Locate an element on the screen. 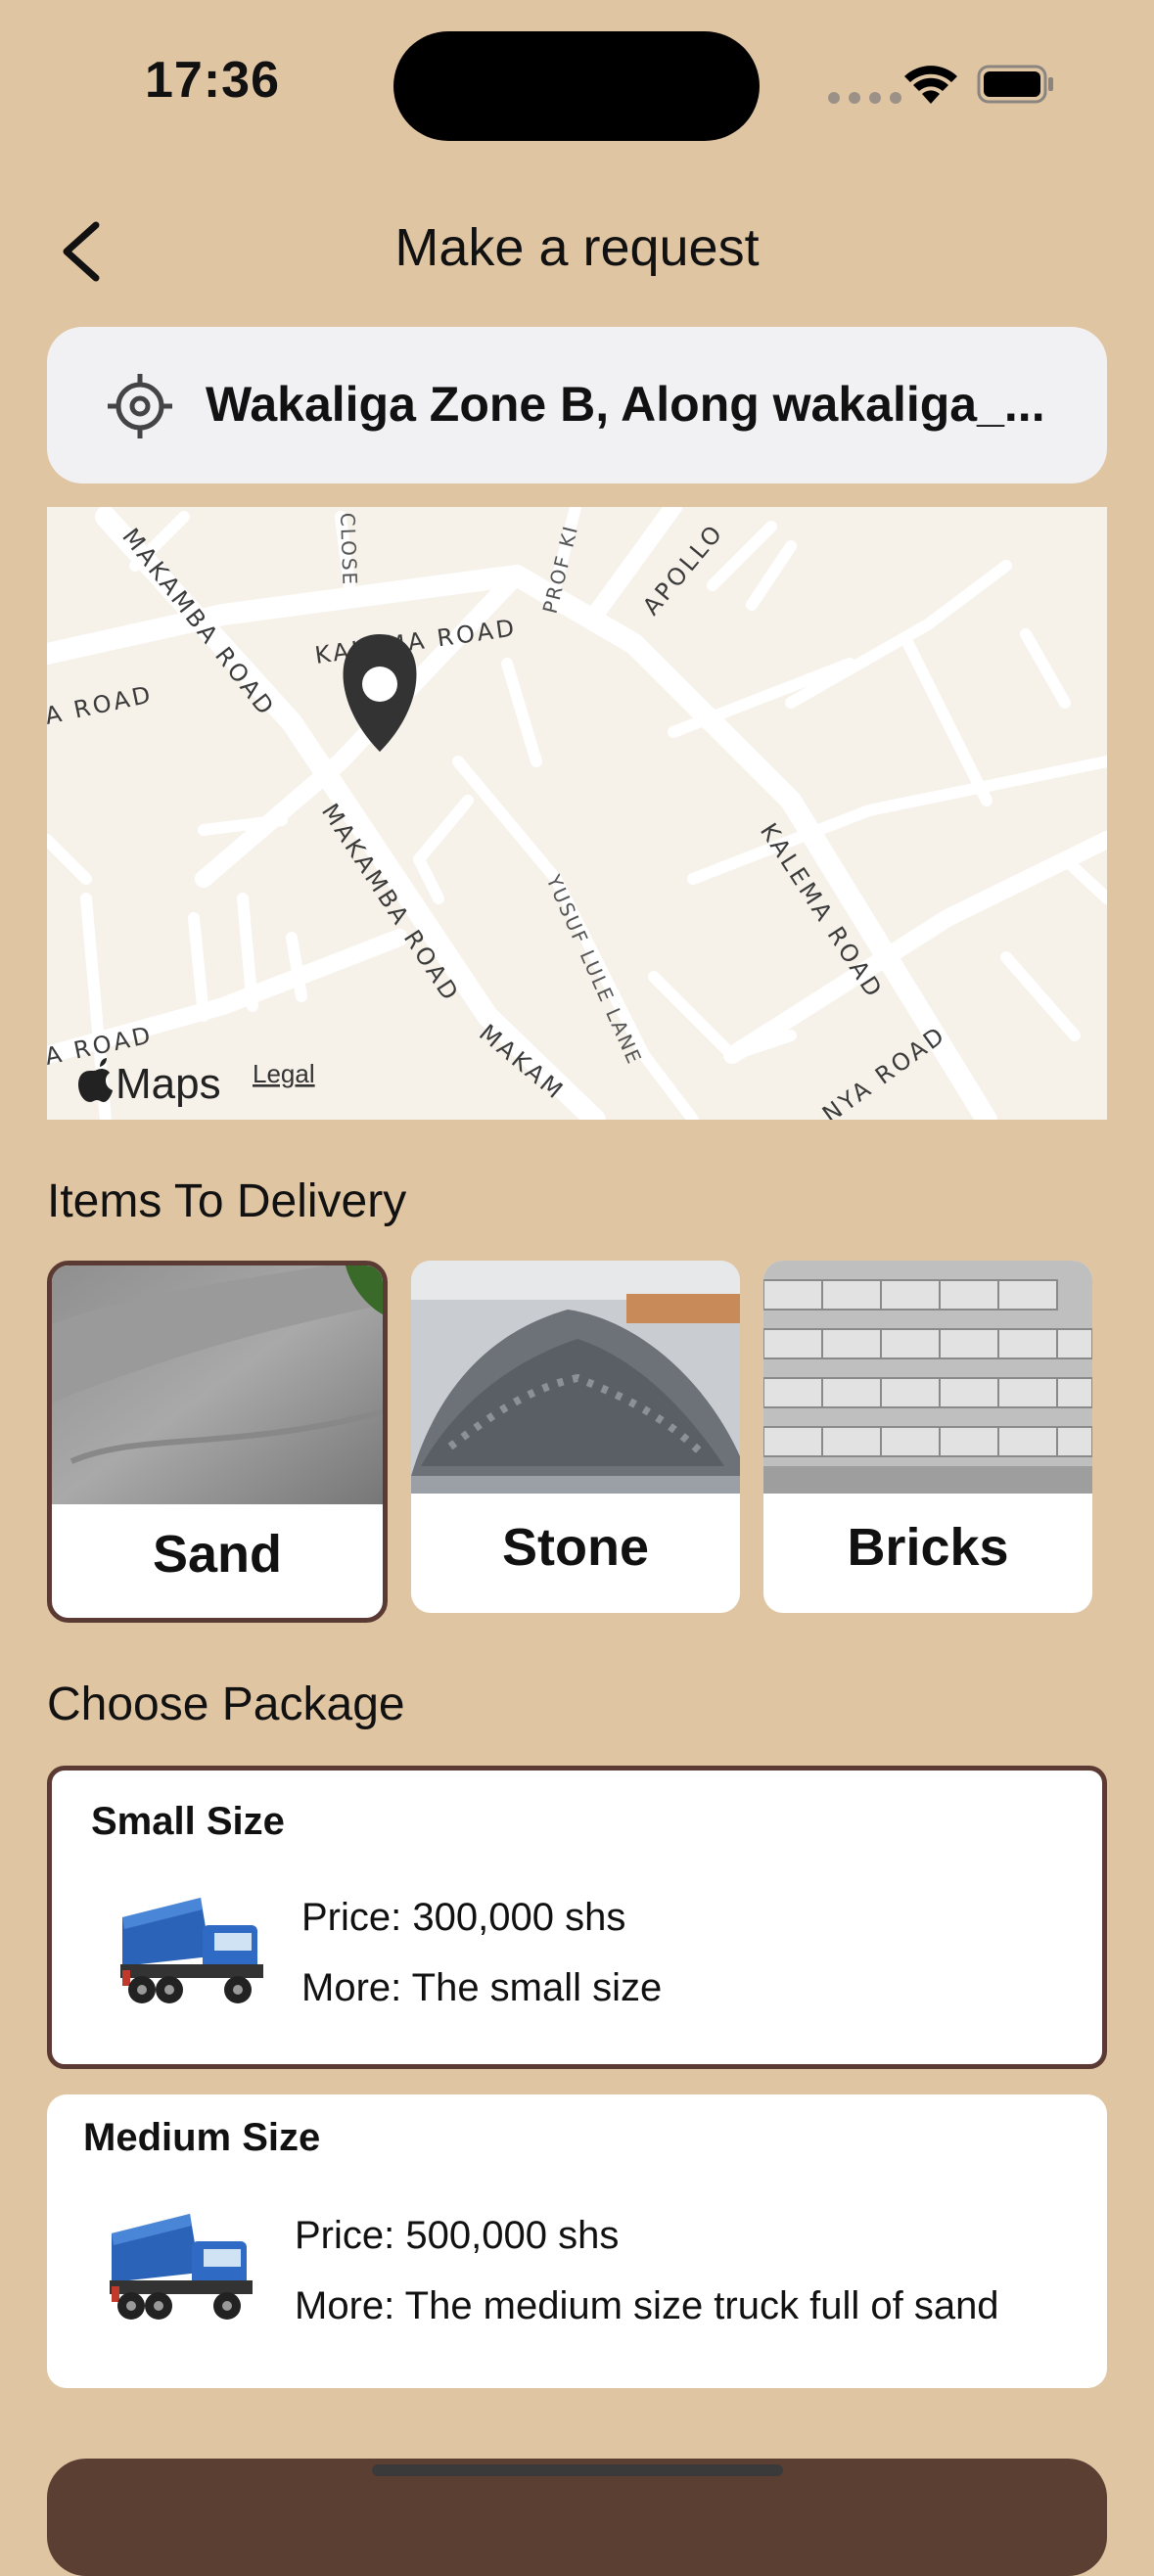  battery-icon is located at coordinates (1015, 84).